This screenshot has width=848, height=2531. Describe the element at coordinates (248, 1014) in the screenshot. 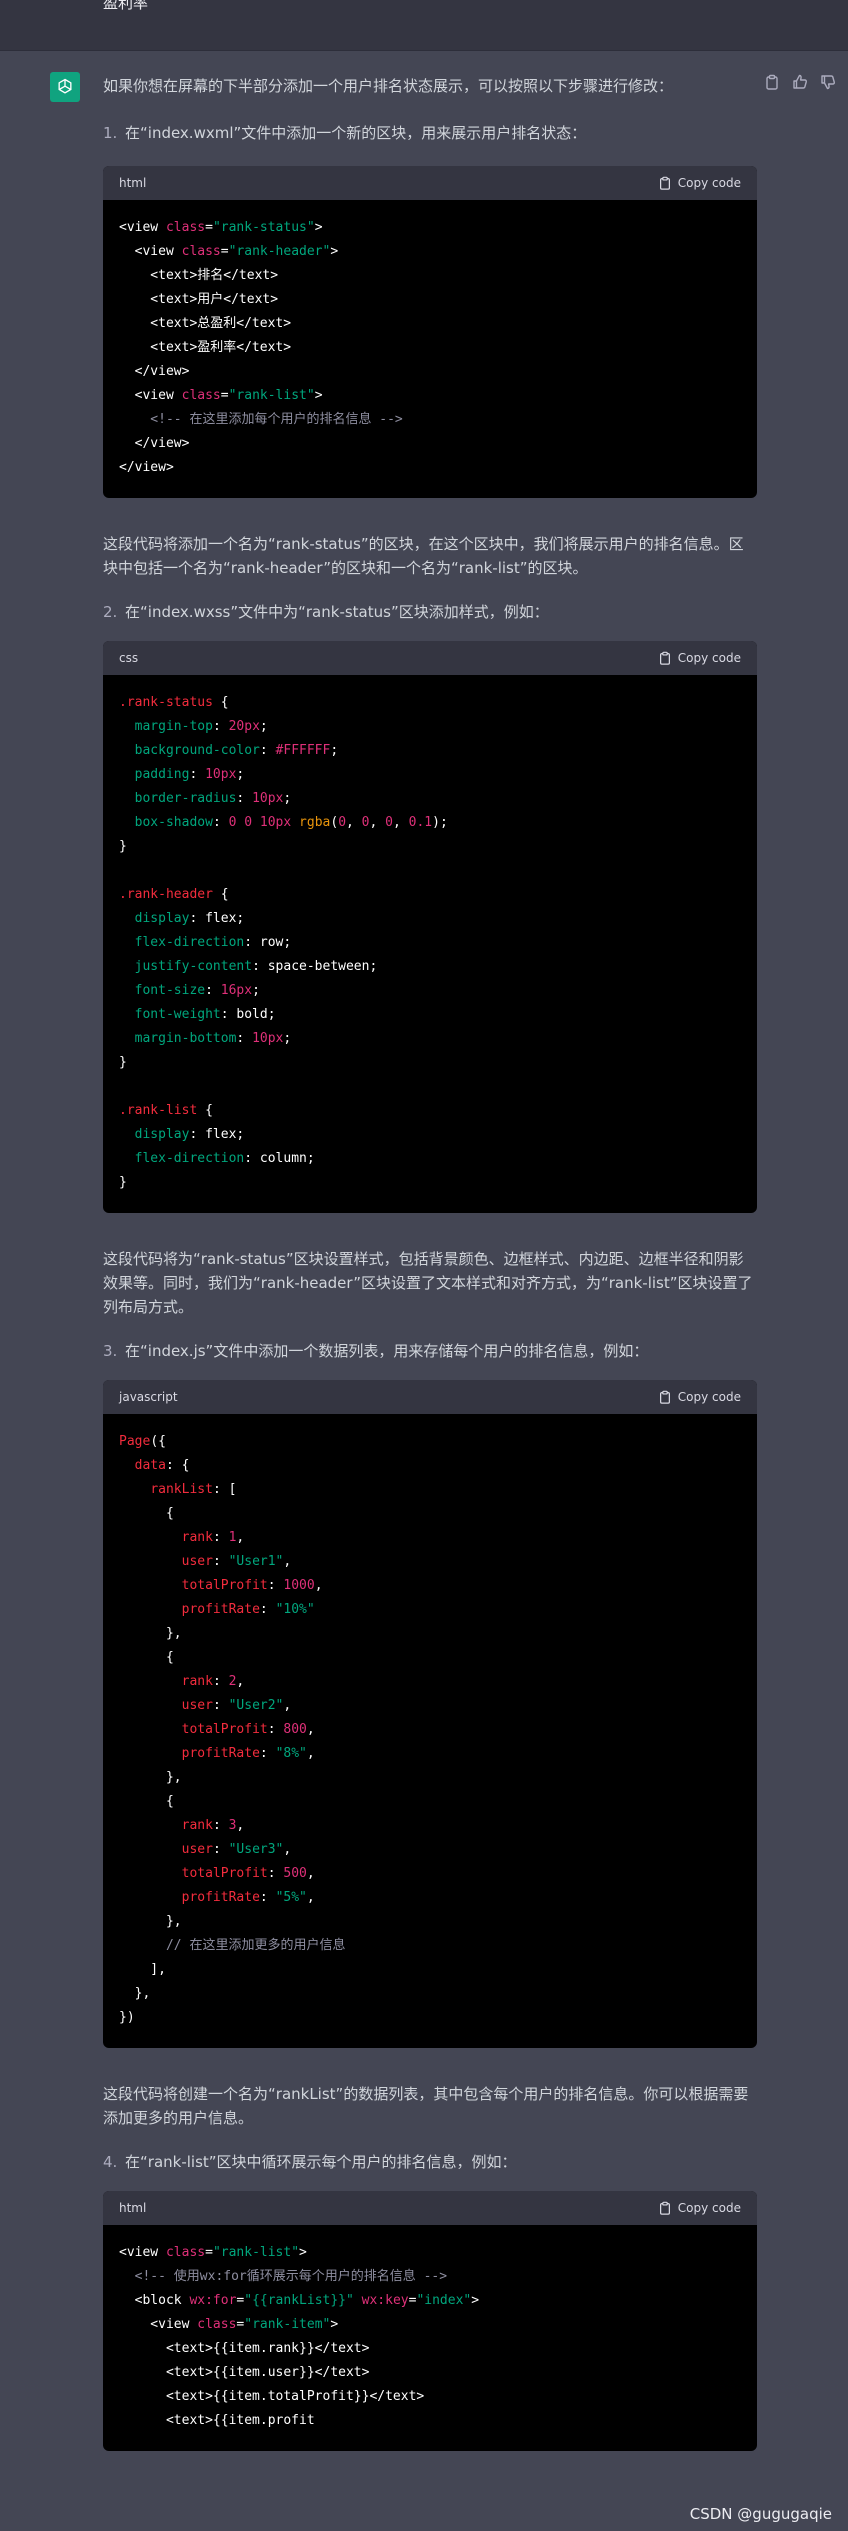

I see `code-token: : bold;` at that location.